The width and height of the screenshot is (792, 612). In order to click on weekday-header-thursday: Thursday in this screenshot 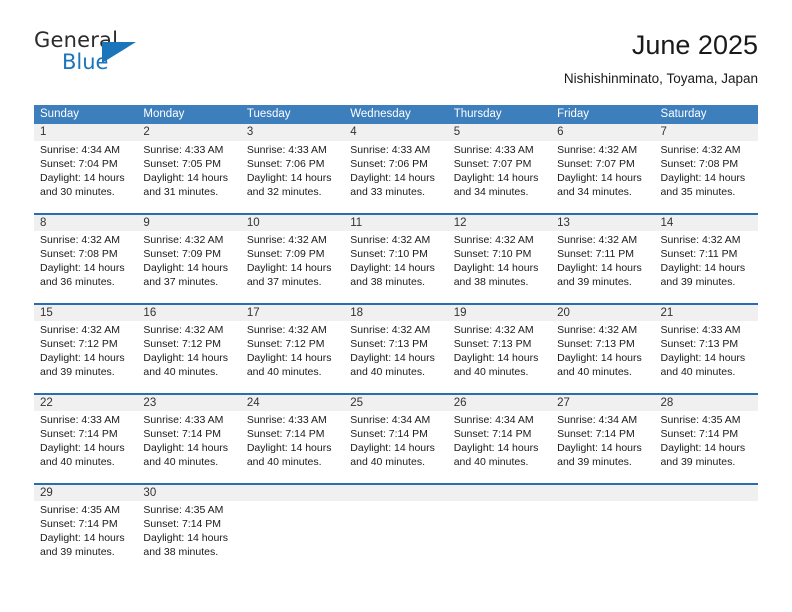, I will do `click(499, 114)`.